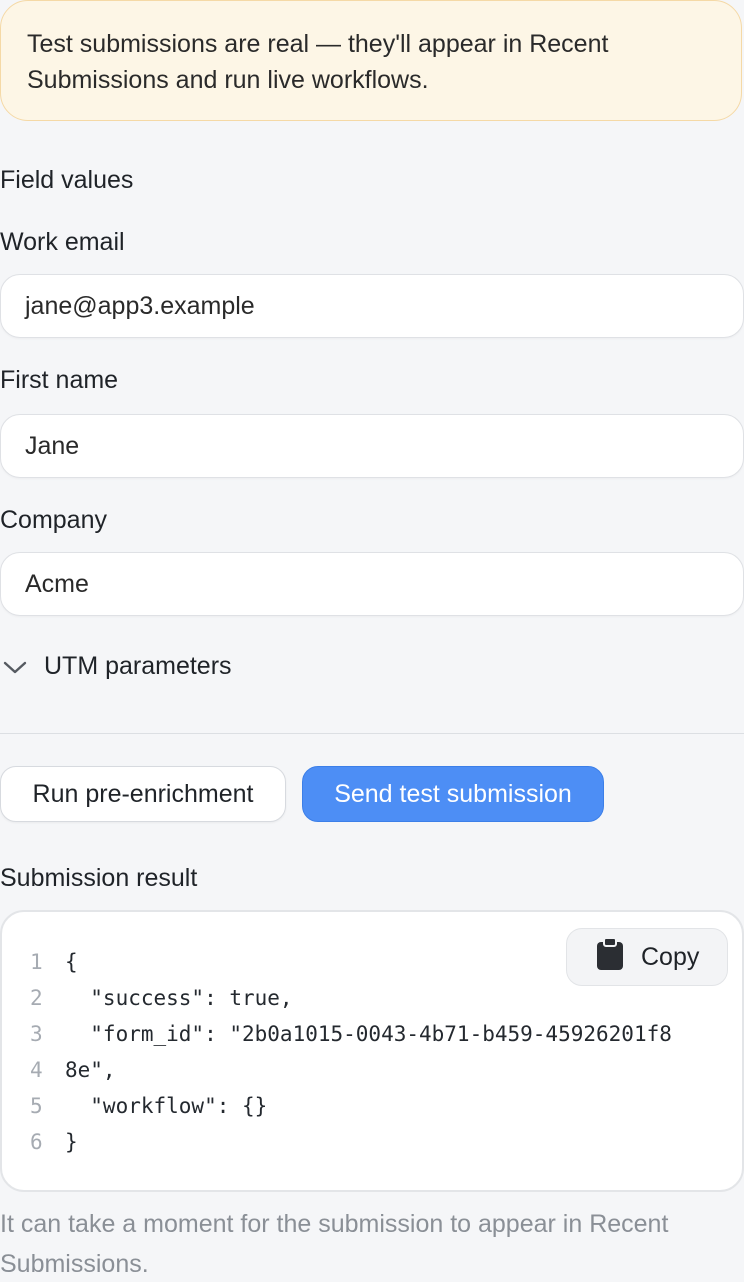 This screenshot has width=744, height=1282. Describe the element at coordinates (372, 733) in the screenshot. I see `divider` at that location.